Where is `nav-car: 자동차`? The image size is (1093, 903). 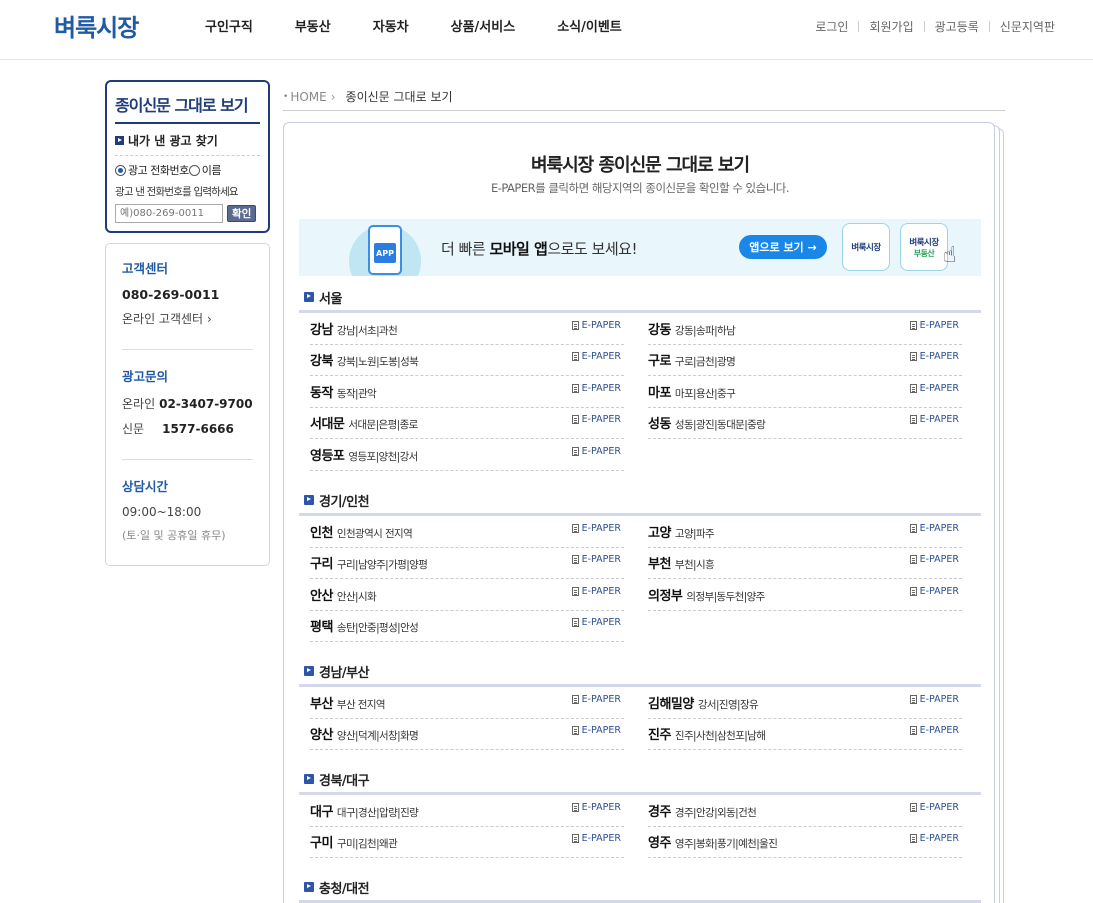 nav-car: 자동차 is located at coordinates (391, 25).